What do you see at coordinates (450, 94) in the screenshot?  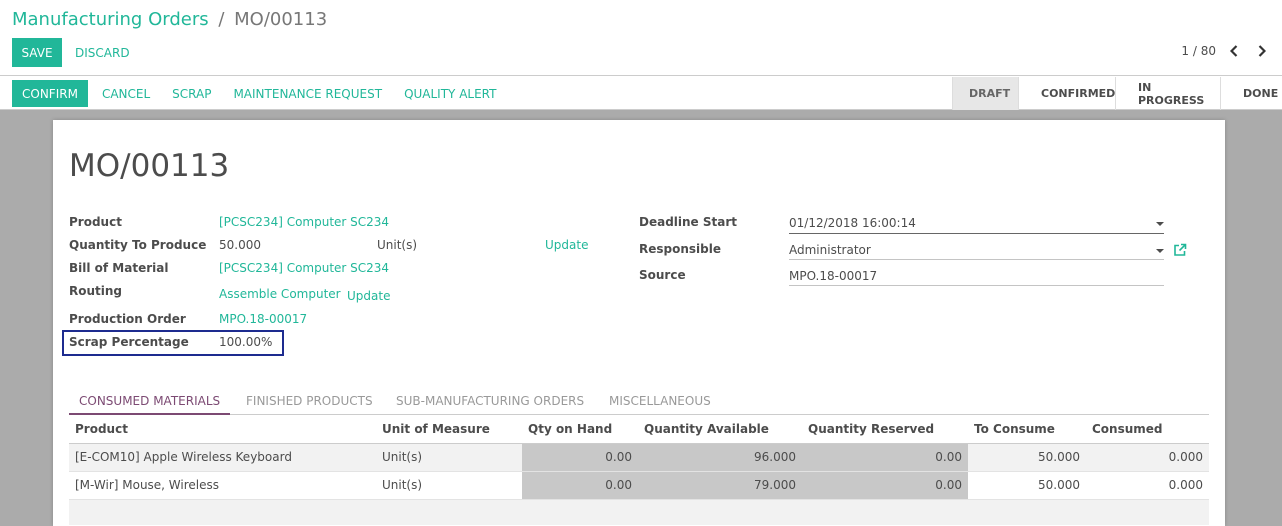 I see `quality-alert-button: QUALITY ALERT` at bounding box center [450, 94].